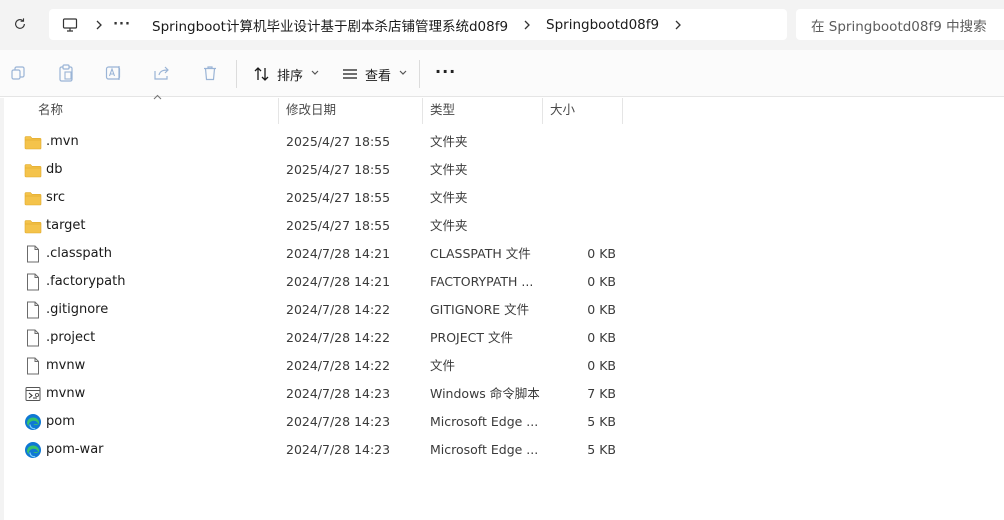 This screenshot has width=1004, height=520. Describe the element at coordinates (419, 74) in the screenshot. I see `toolbar-divider` at that location.